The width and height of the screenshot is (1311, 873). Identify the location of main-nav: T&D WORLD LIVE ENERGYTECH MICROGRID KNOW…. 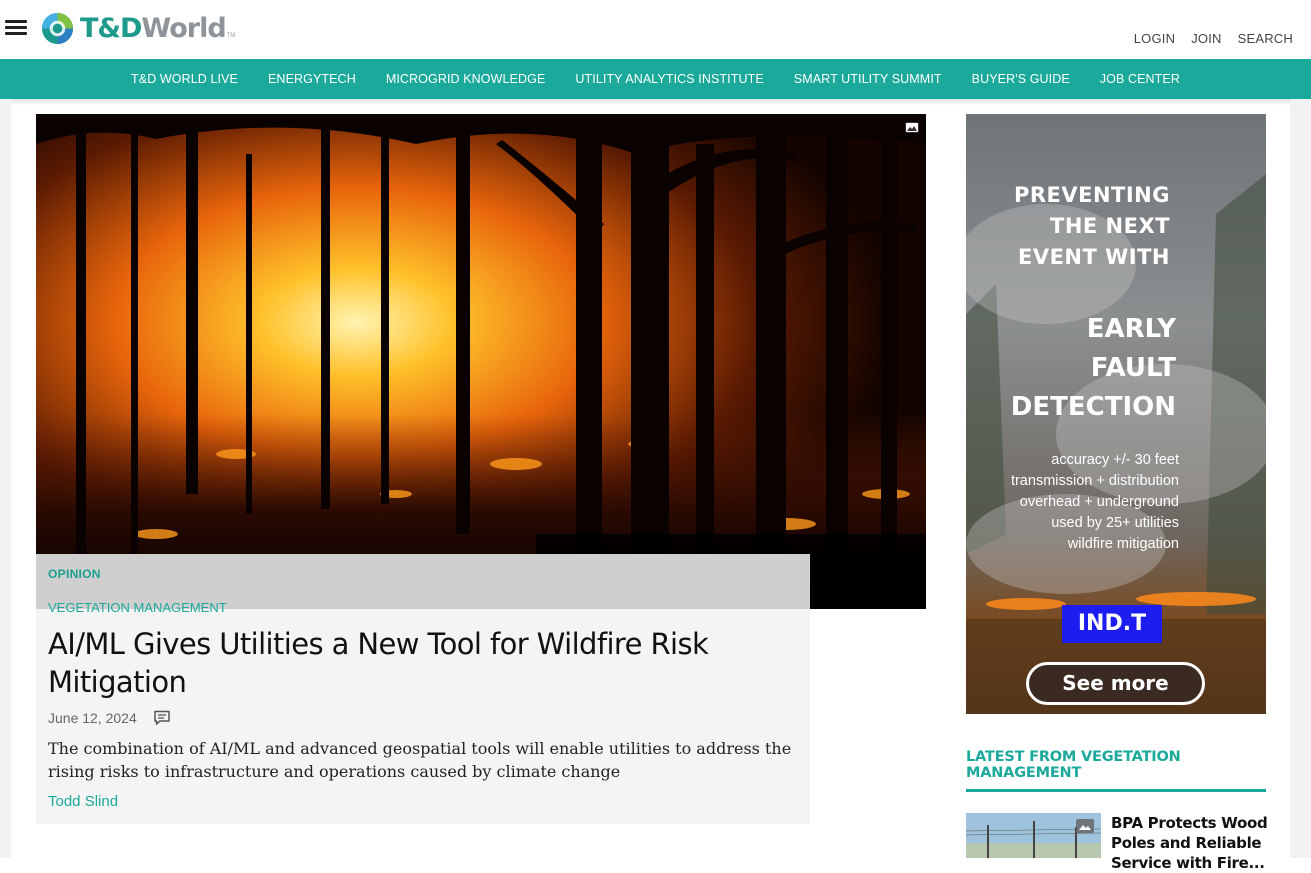
(655, 79).